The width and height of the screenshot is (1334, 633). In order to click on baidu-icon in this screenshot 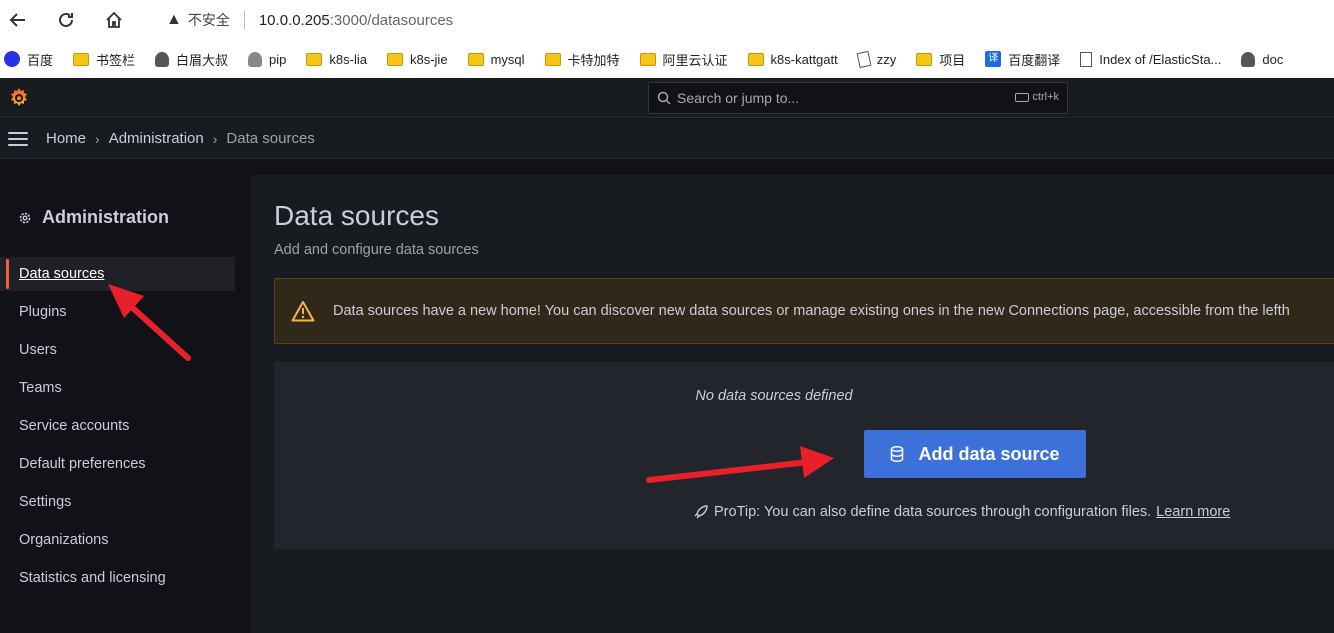, I will do `click(12, 59)`.